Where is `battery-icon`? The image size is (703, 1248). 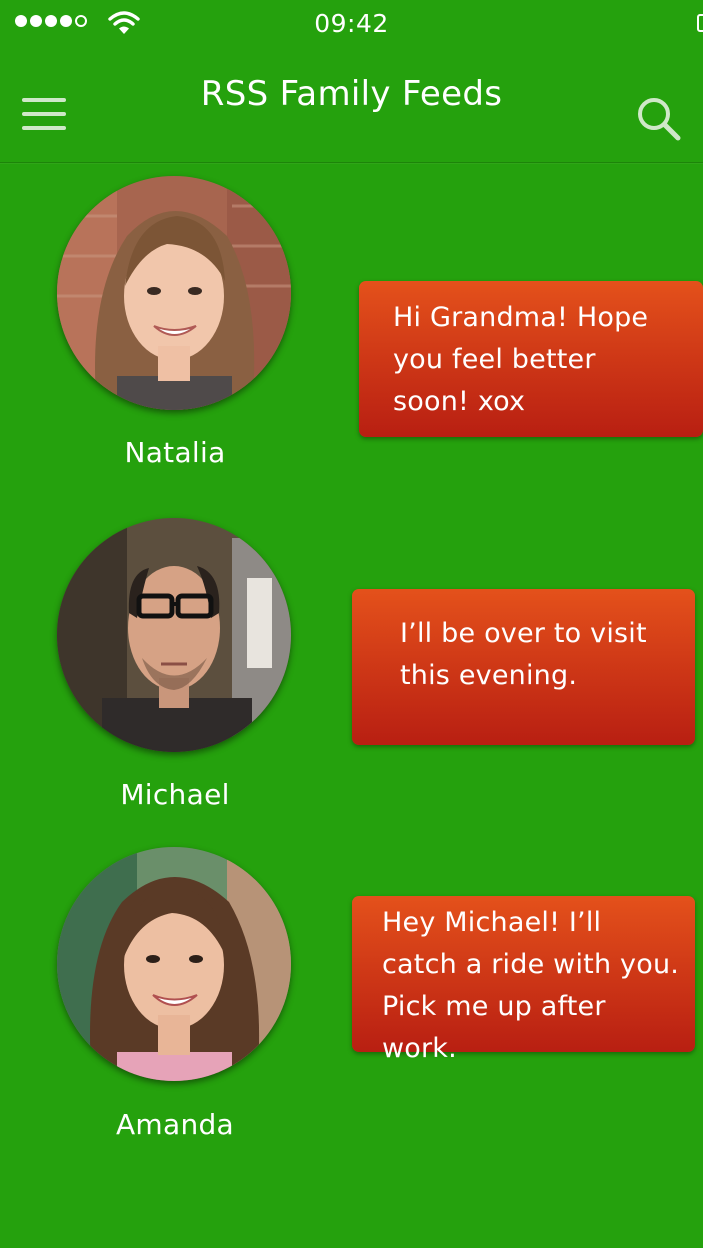
battery-icon is located at coordinates (700, 23).